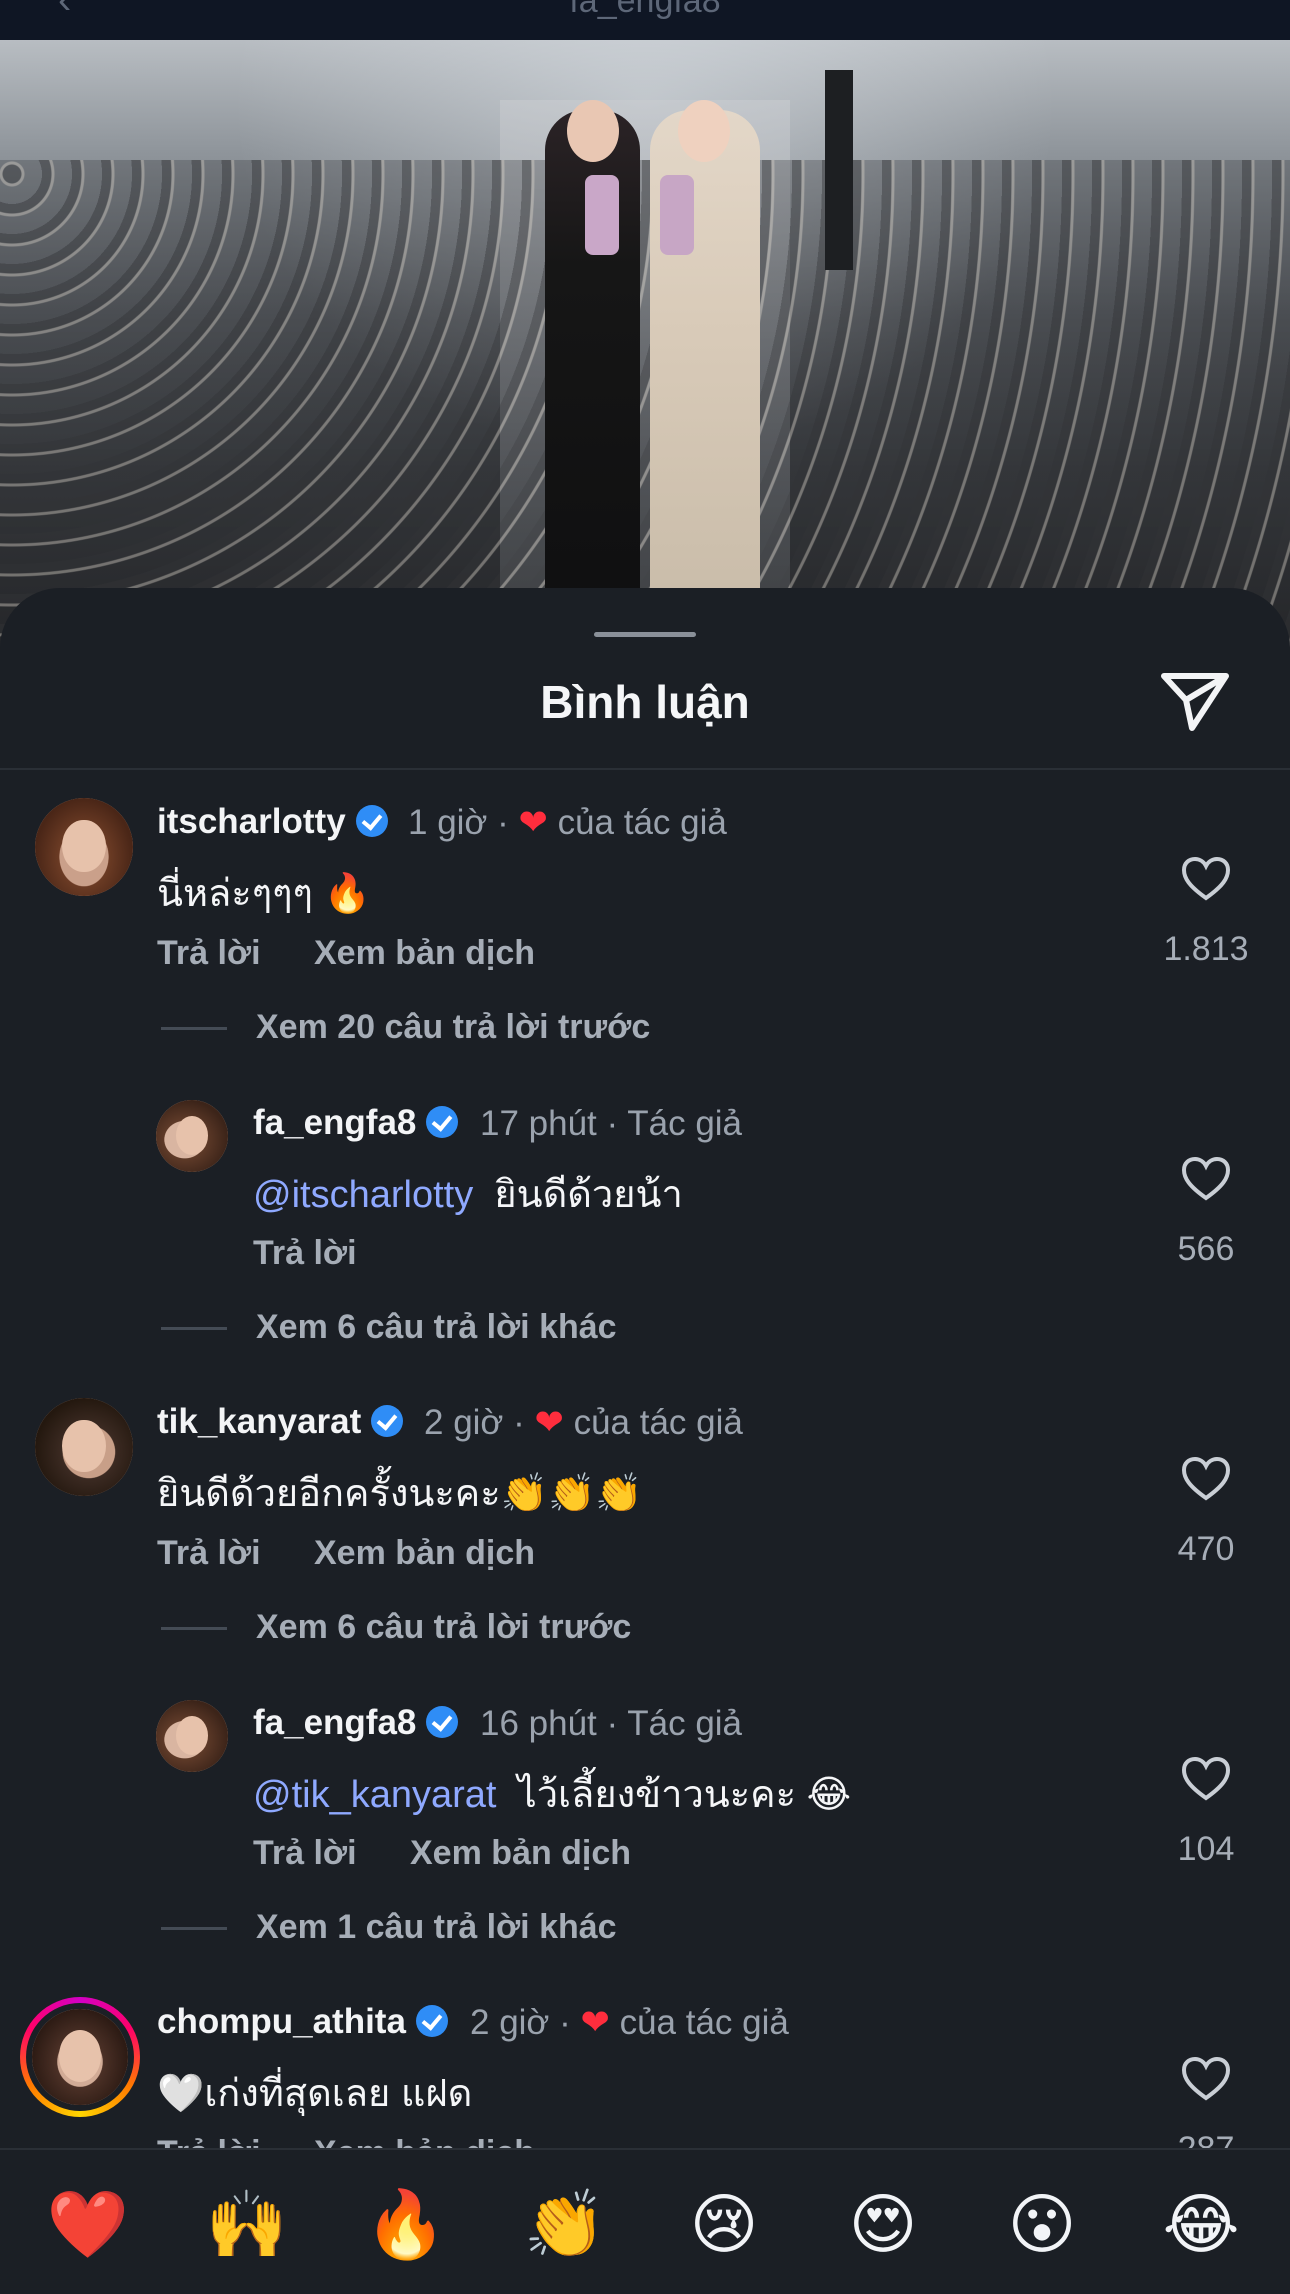 The height and width of the screenshot is (2294, 1290). I want to click on comment-text: 🤍เก่งที่สุดเลย แฝด, so click(315, 2094).